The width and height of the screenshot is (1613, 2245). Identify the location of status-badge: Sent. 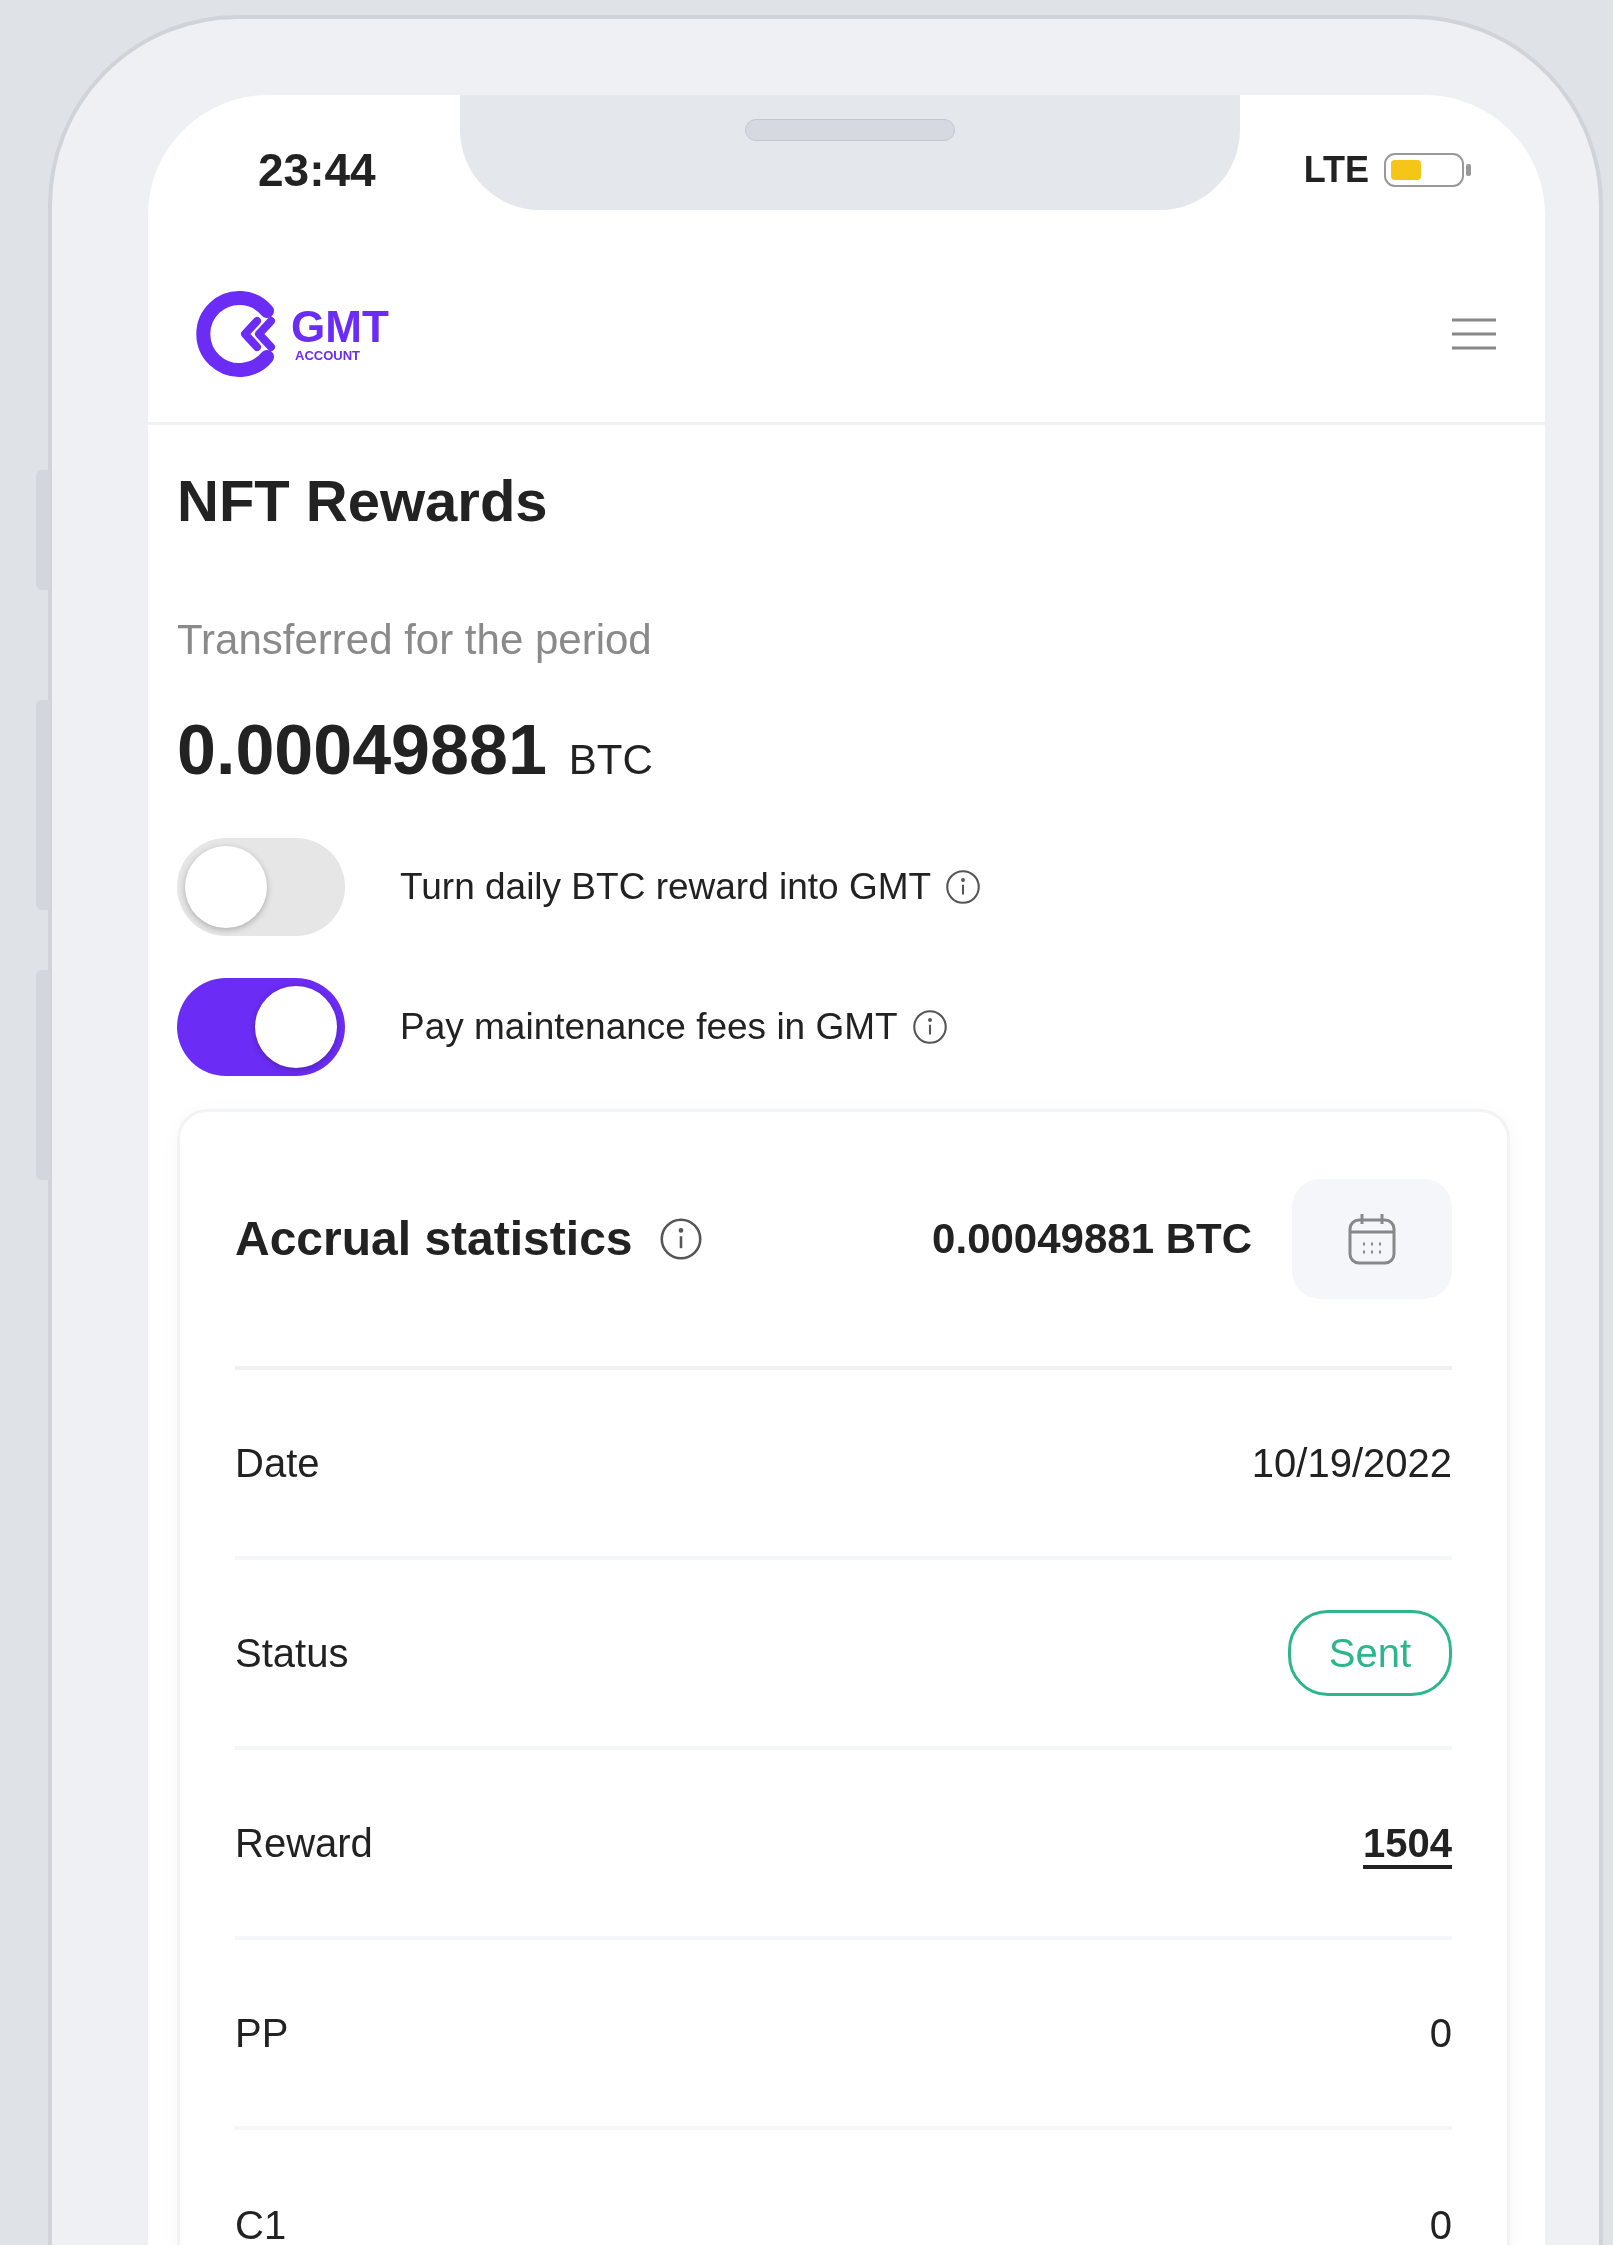
(1369, 1652).